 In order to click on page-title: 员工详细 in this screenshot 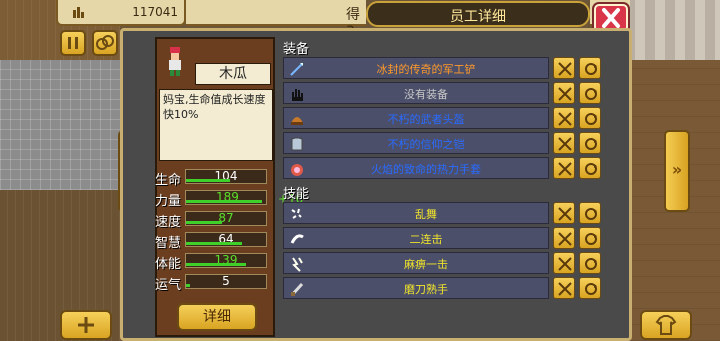, I will do `click(478, 17)`.